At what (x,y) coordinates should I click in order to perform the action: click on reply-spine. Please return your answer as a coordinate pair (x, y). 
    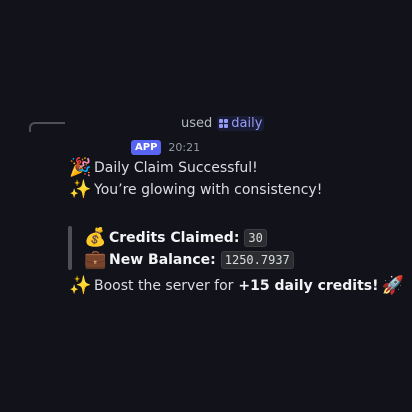
    Looking at the image, I should click on (47, 127).